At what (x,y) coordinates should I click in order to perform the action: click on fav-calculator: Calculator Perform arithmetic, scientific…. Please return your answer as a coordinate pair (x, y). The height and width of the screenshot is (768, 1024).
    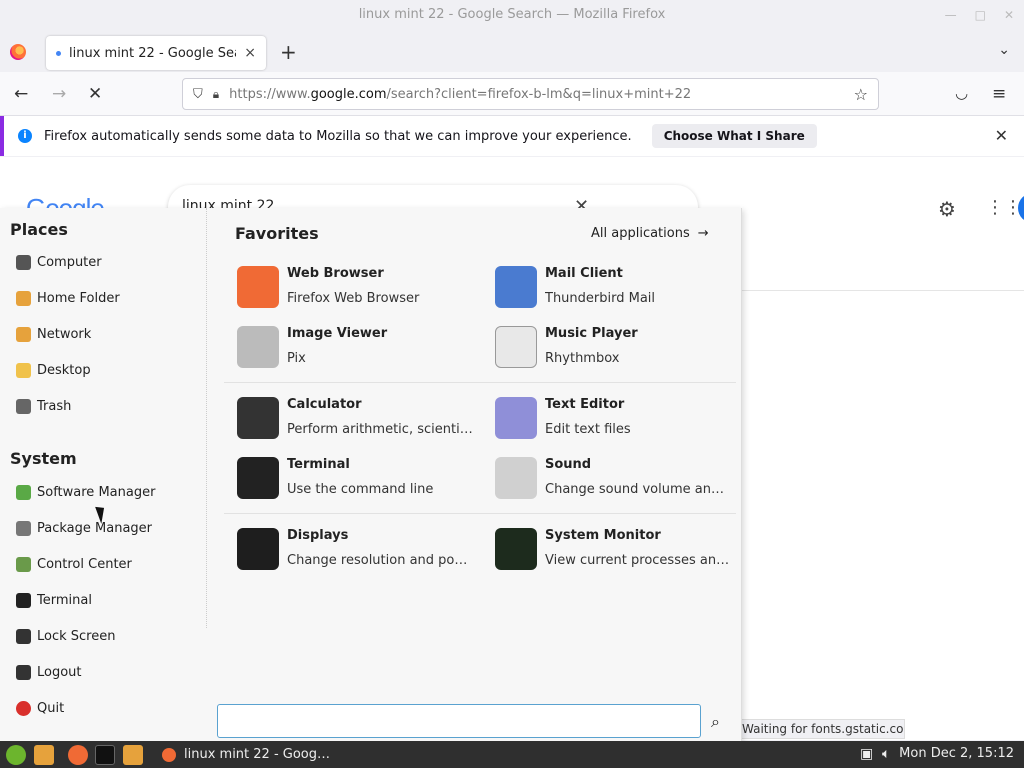
    Looking at the image, I should click on (357, 419).